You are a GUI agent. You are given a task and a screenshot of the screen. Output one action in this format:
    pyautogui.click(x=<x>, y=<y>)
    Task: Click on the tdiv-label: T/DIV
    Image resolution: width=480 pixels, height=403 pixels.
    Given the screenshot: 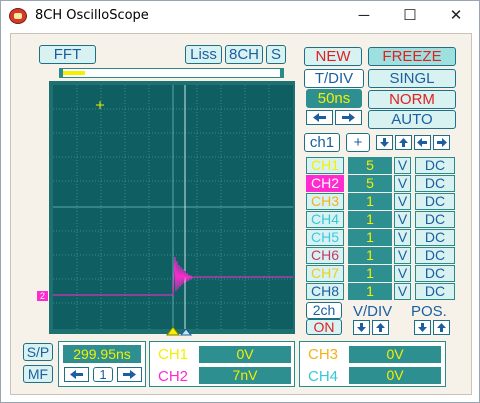 What is the action you would take?
    pyautogui.click(x=334, y=78)
    